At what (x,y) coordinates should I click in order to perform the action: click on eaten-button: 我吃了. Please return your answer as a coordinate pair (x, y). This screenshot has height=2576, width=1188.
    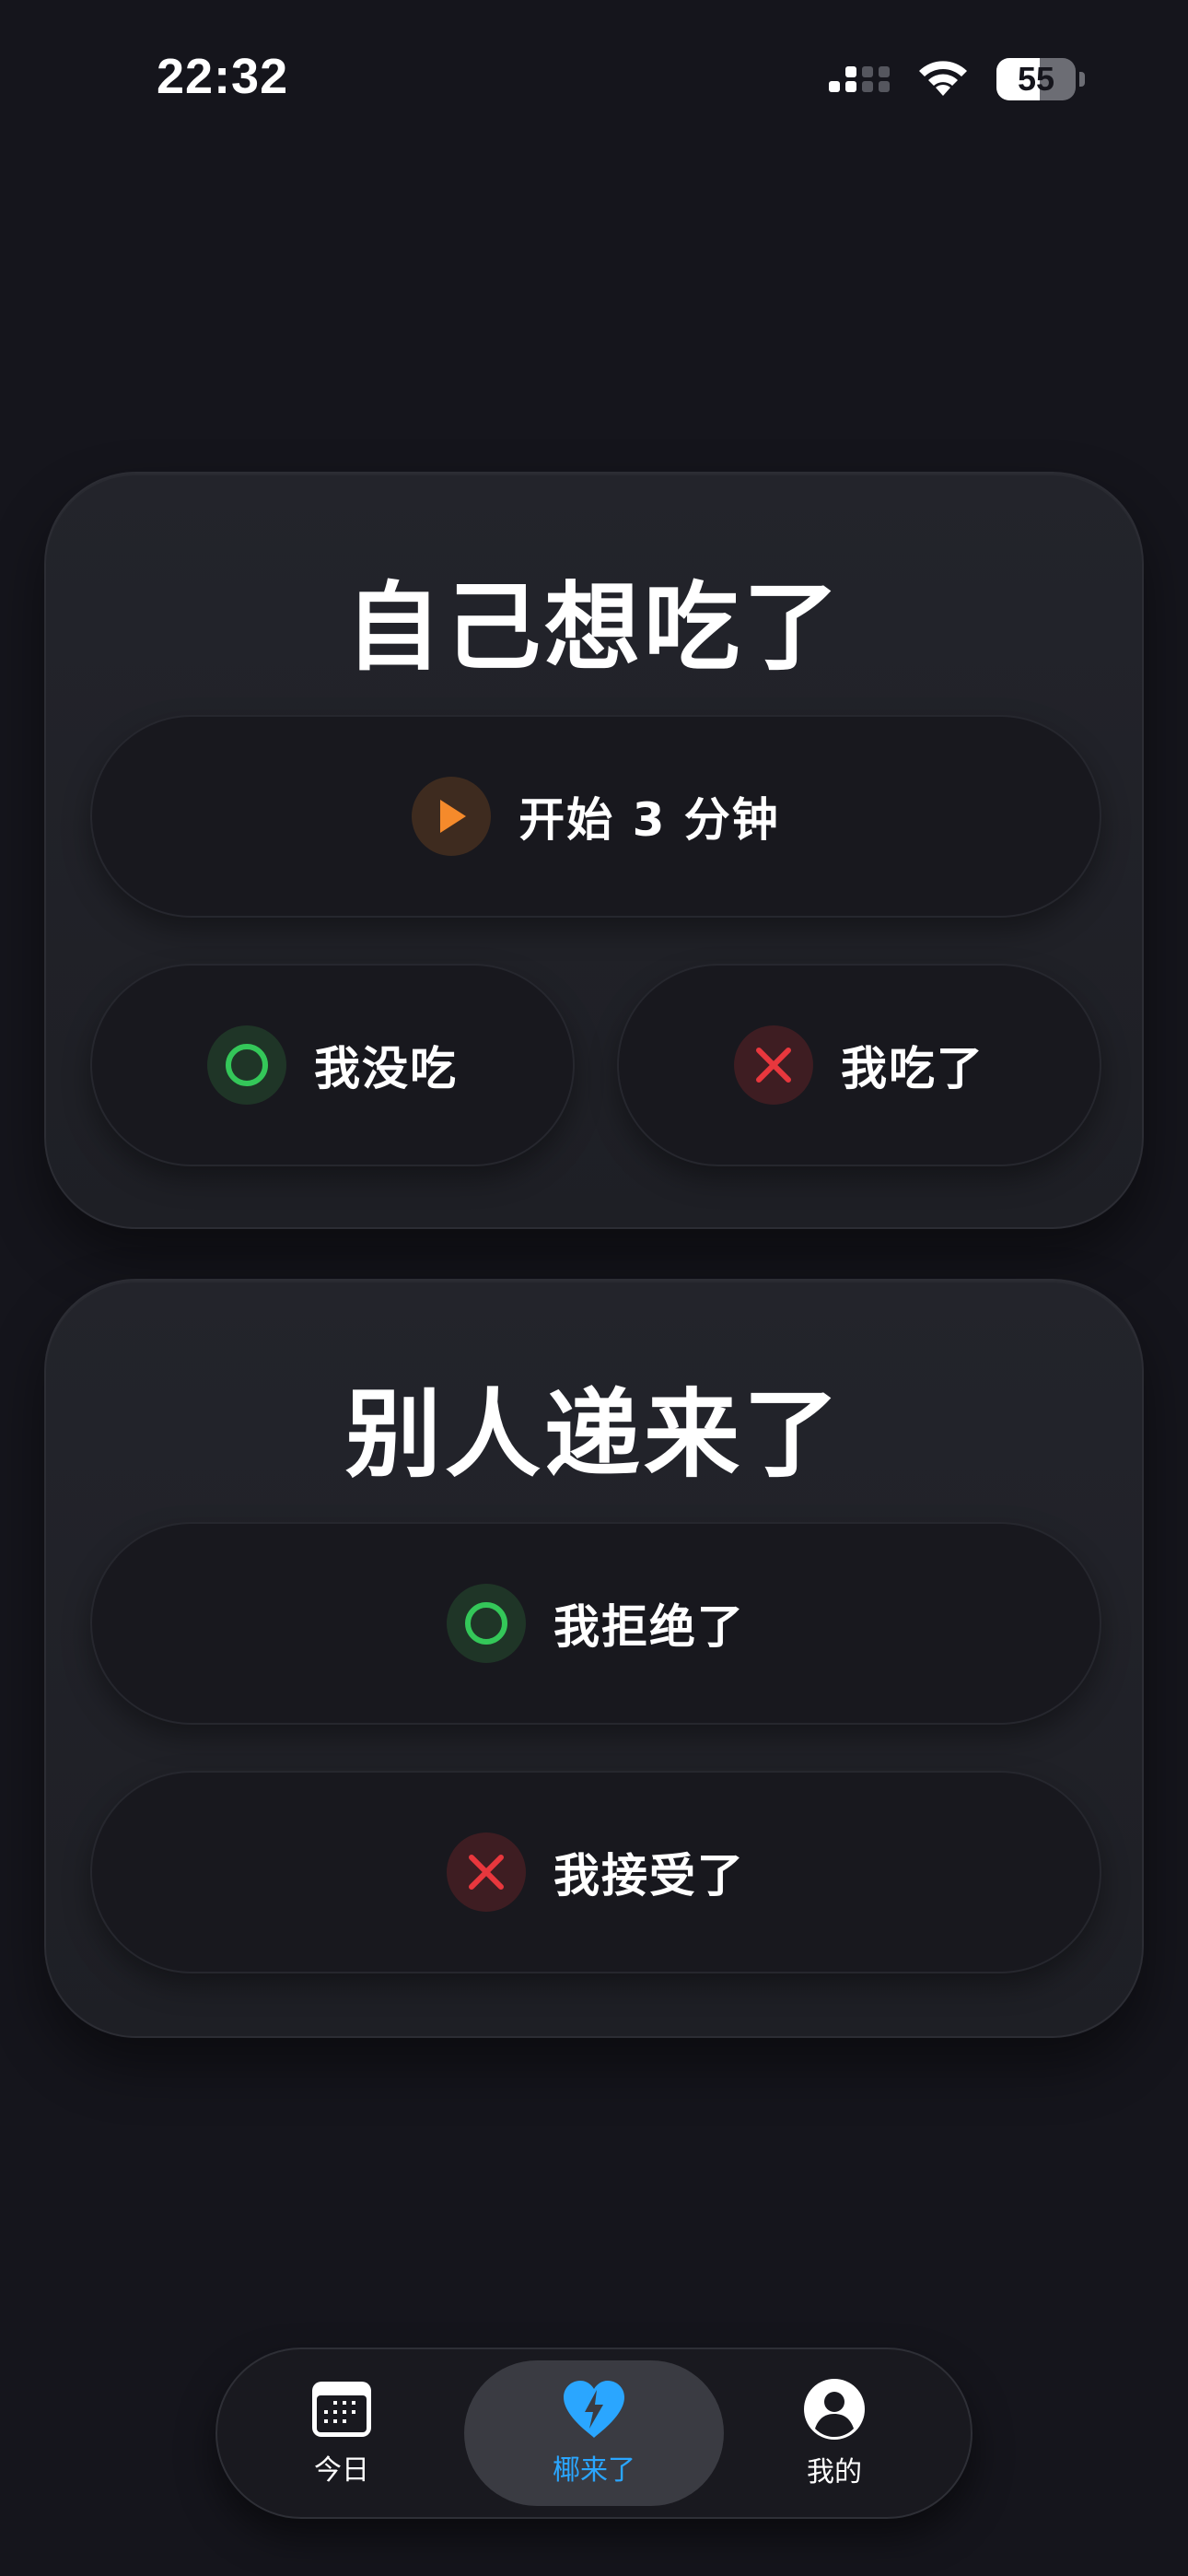
    Looking at the image, I should click on (859, 1065).